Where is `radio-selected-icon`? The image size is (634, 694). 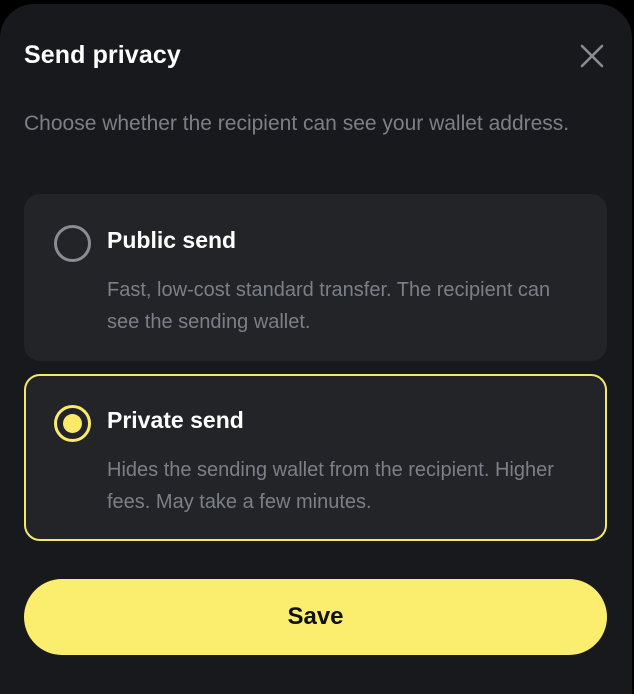
radio-selected-icon is located at coordinates (72, 423).